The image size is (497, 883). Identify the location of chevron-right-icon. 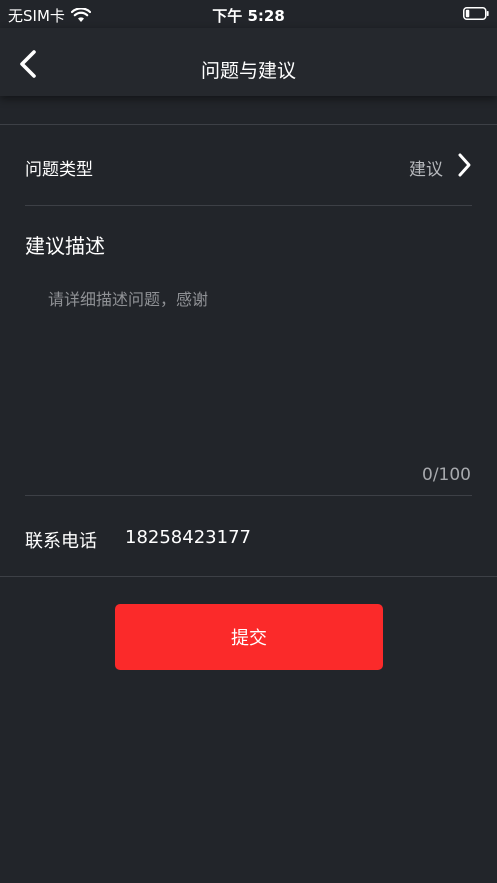
(464, 165).